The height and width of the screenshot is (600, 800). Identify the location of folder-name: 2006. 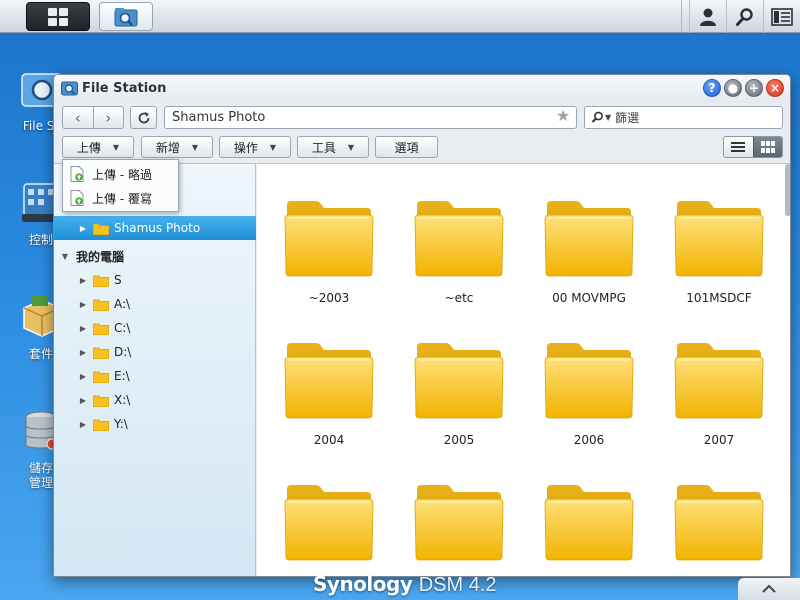
(589, 440).